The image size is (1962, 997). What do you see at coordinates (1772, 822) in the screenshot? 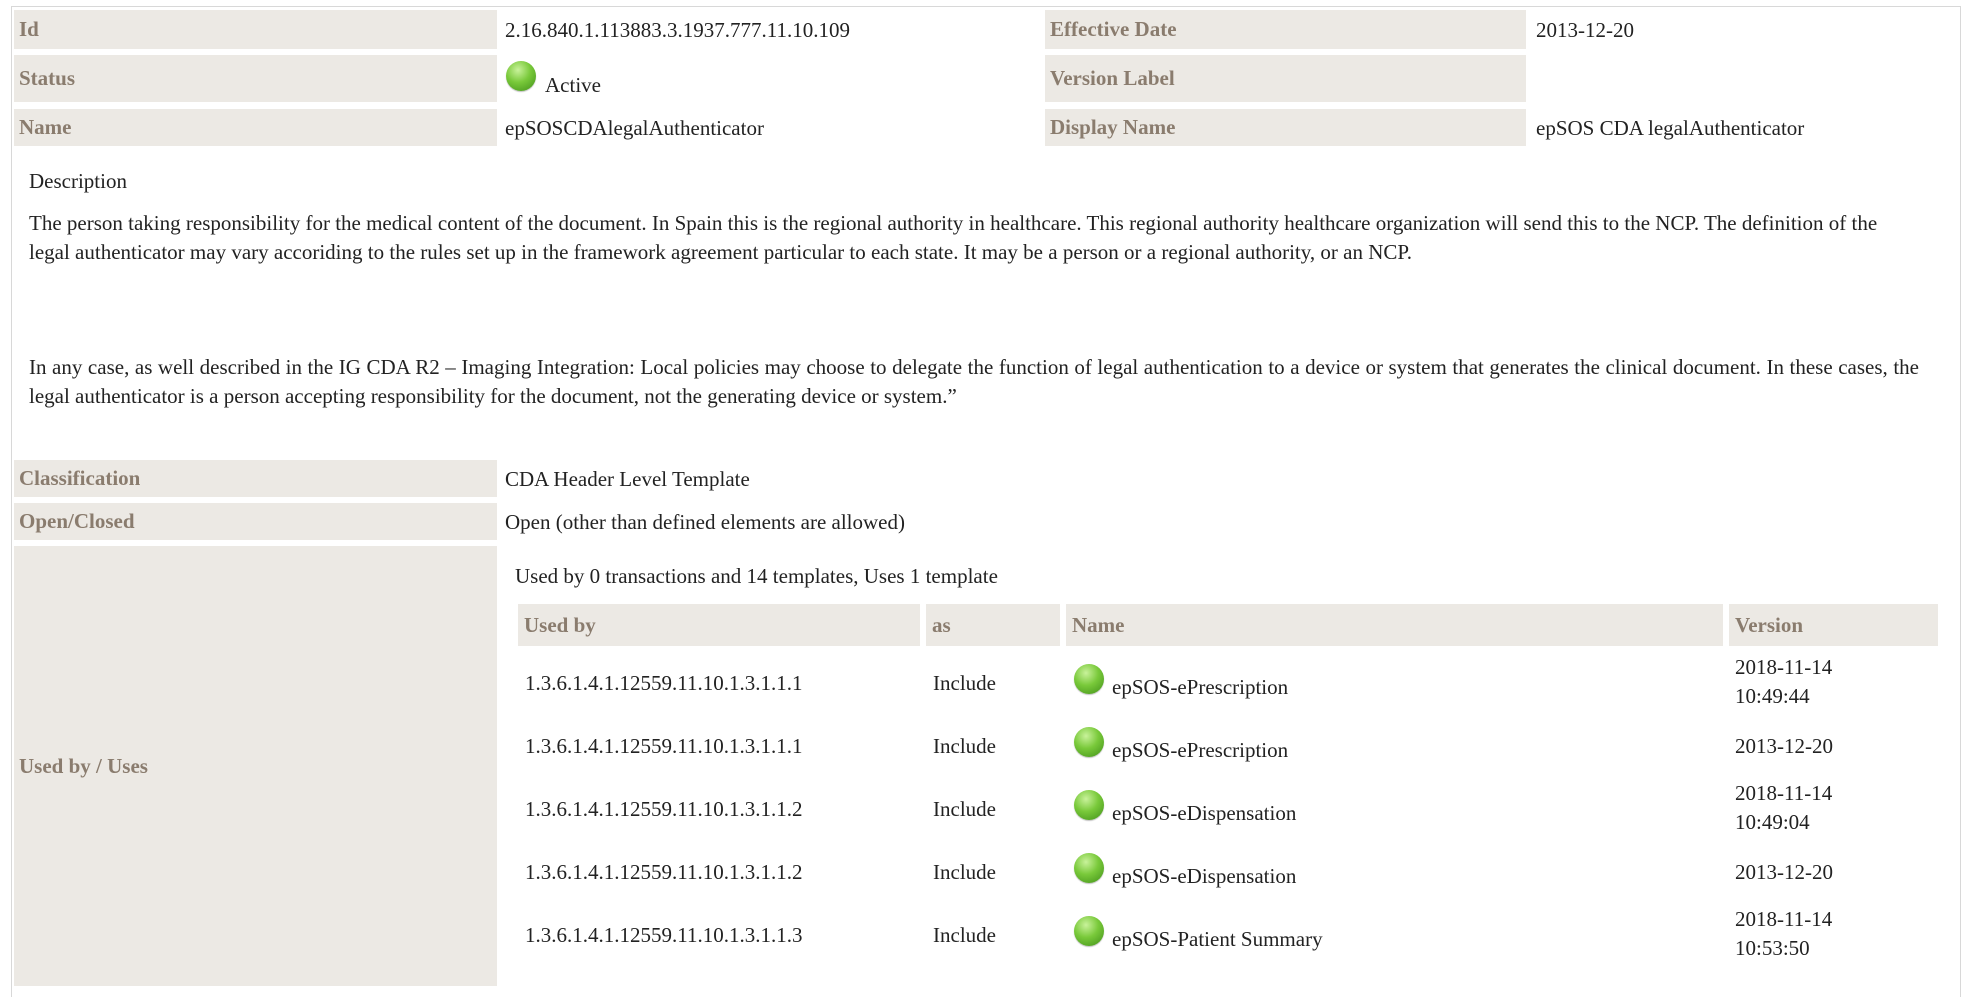
I see `row-version-time: 10:49:04` at bounding box center [1772, 822].